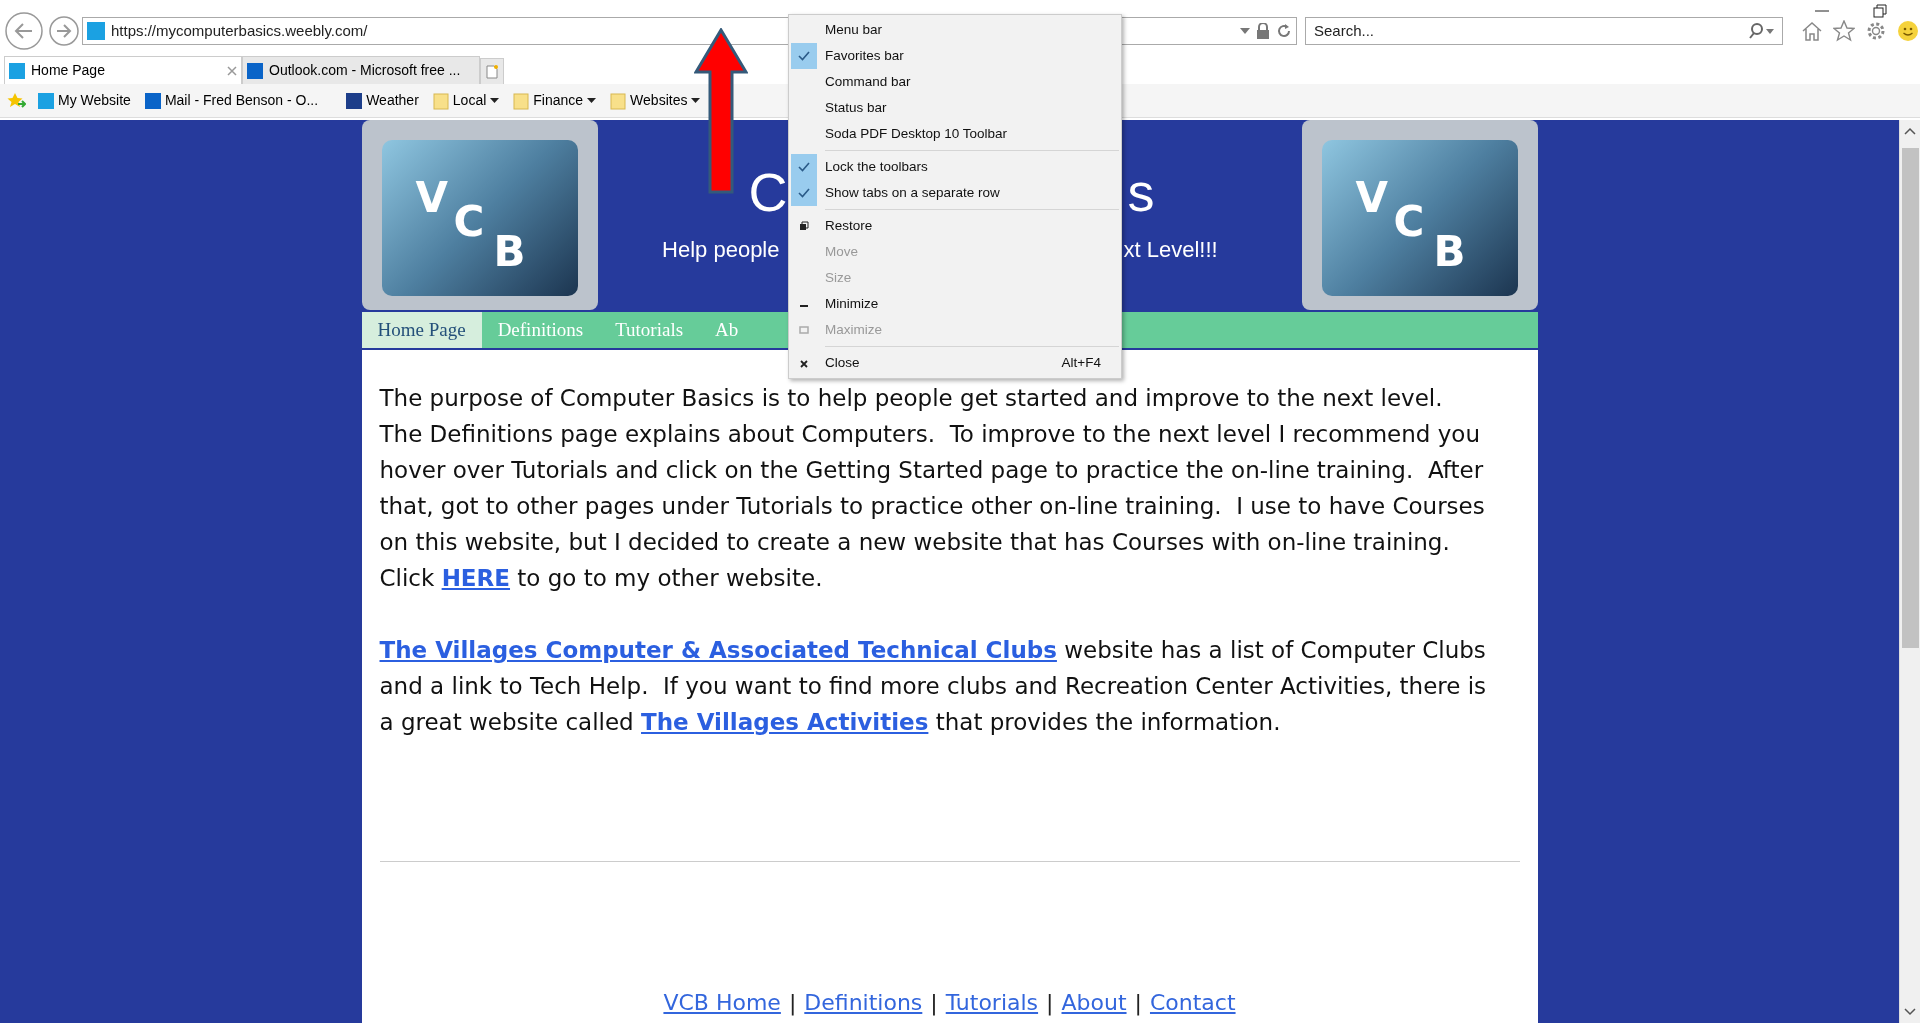  Describe the element at coordinates (955, 193) in the screenshot. I see `menu-item: Show tabs on a separate row` at that location.